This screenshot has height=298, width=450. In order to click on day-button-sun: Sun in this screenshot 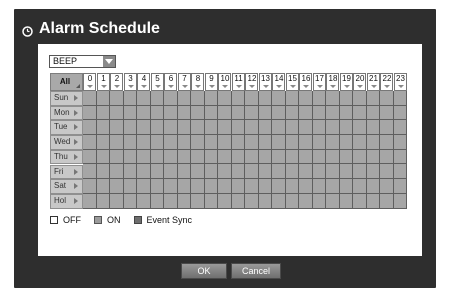, I will do `click(66, 98)`.